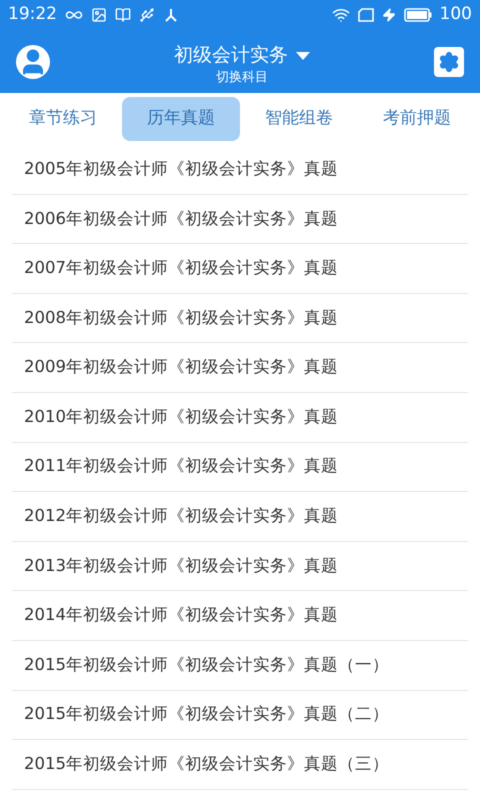 This screenshot has width=480, height=800. What do you see at coordinates (63, 119) in the screenshot?
I see `tab: 章节练习` at bounding box center [63, 119].